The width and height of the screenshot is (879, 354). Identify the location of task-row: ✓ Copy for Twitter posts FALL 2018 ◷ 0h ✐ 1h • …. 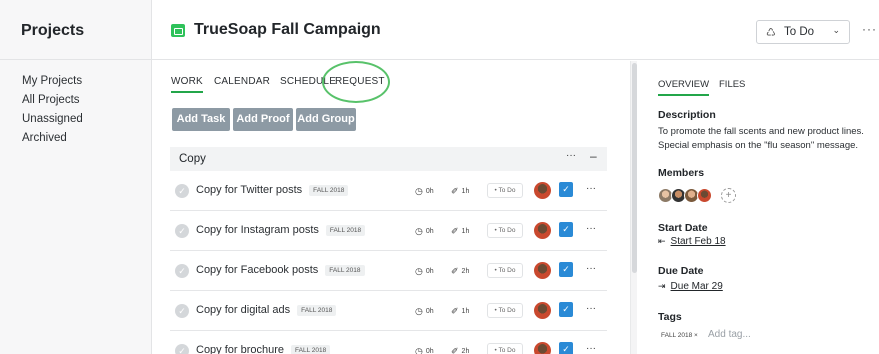
(388, 191).